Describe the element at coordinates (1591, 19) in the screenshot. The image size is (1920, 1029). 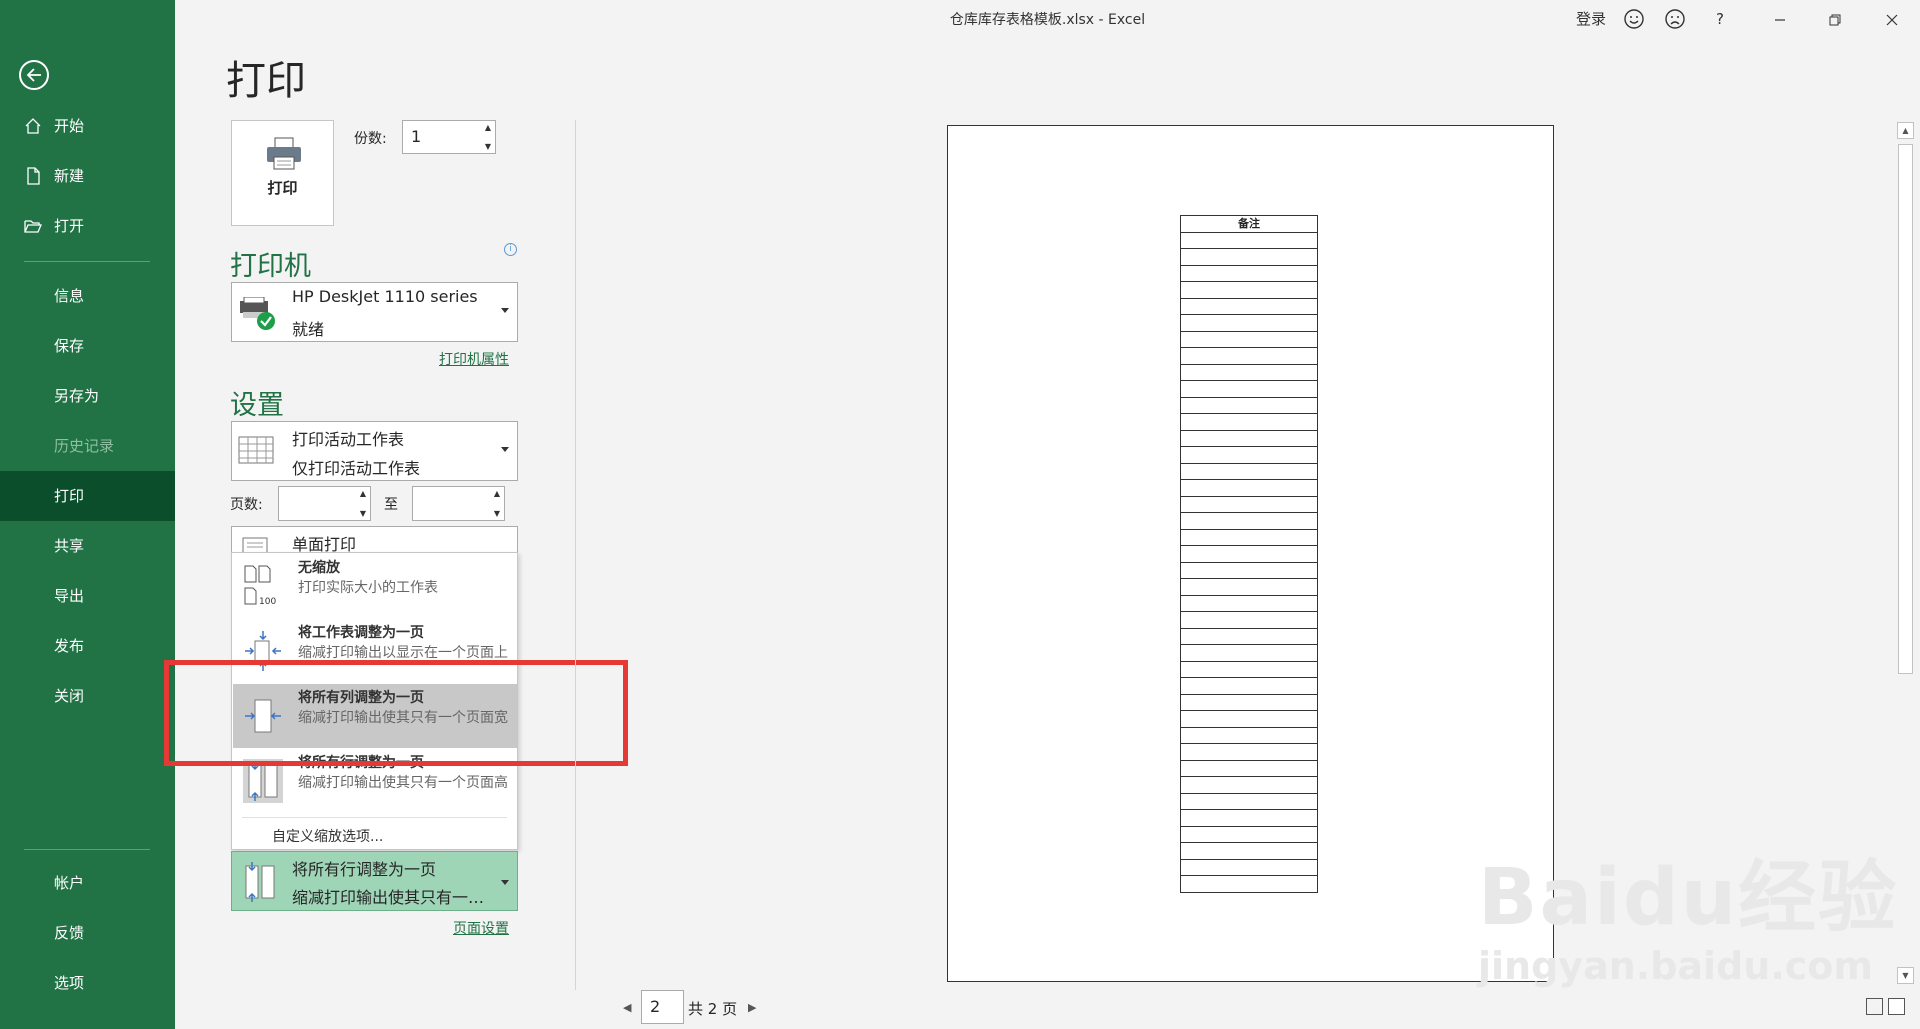
I see `signin-button: 登录` at that location.